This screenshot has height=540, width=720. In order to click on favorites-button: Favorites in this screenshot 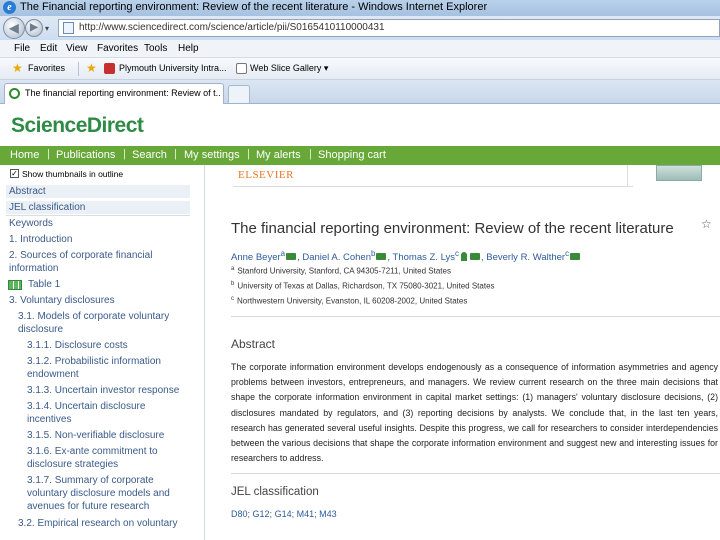, I will do `click(46, 68)`.